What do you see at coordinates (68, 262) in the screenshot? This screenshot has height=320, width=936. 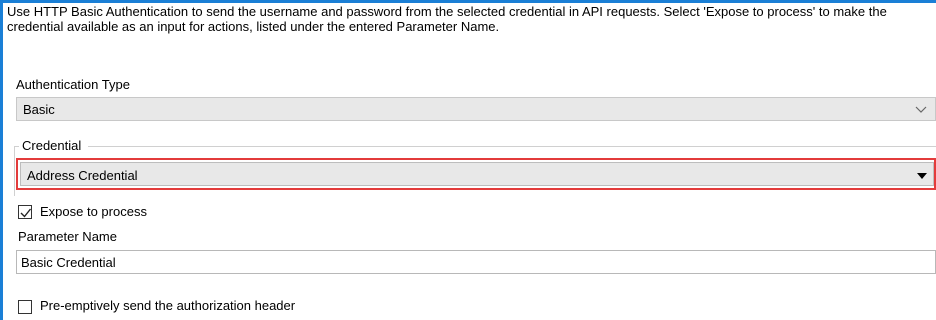 I see `parameter-name-value: Basic Credential` at bounding box center [68, 262].